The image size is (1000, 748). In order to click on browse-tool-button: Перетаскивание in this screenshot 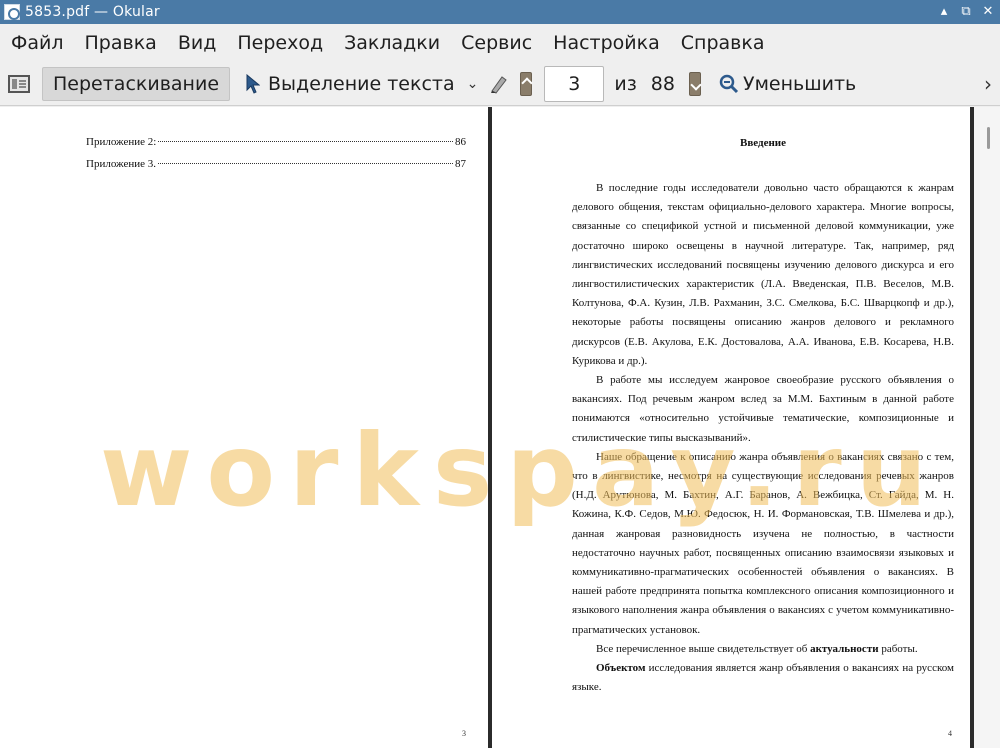, I will do `click(136, 83)`.